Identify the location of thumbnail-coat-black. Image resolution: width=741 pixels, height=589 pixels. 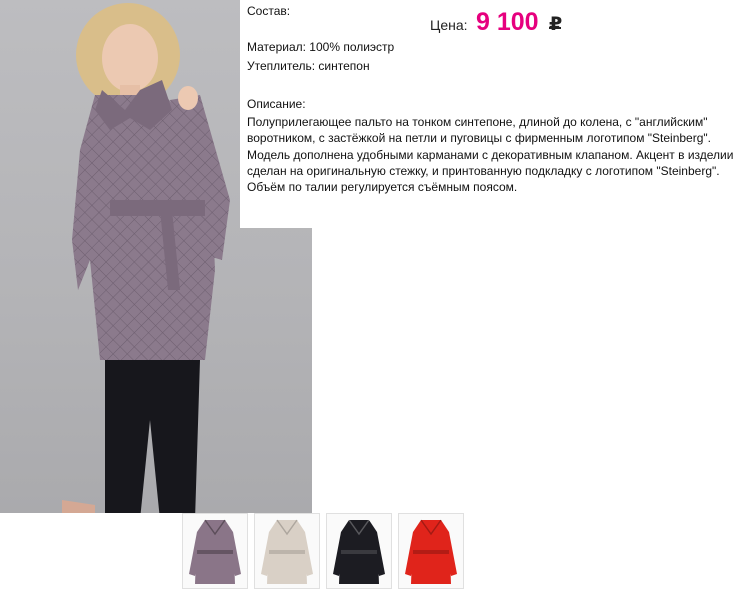
(359, 551).